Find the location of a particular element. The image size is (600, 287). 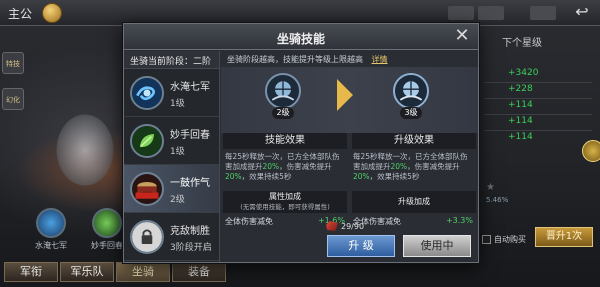

back-icon: ↩ is located at coordinates (582, 12).